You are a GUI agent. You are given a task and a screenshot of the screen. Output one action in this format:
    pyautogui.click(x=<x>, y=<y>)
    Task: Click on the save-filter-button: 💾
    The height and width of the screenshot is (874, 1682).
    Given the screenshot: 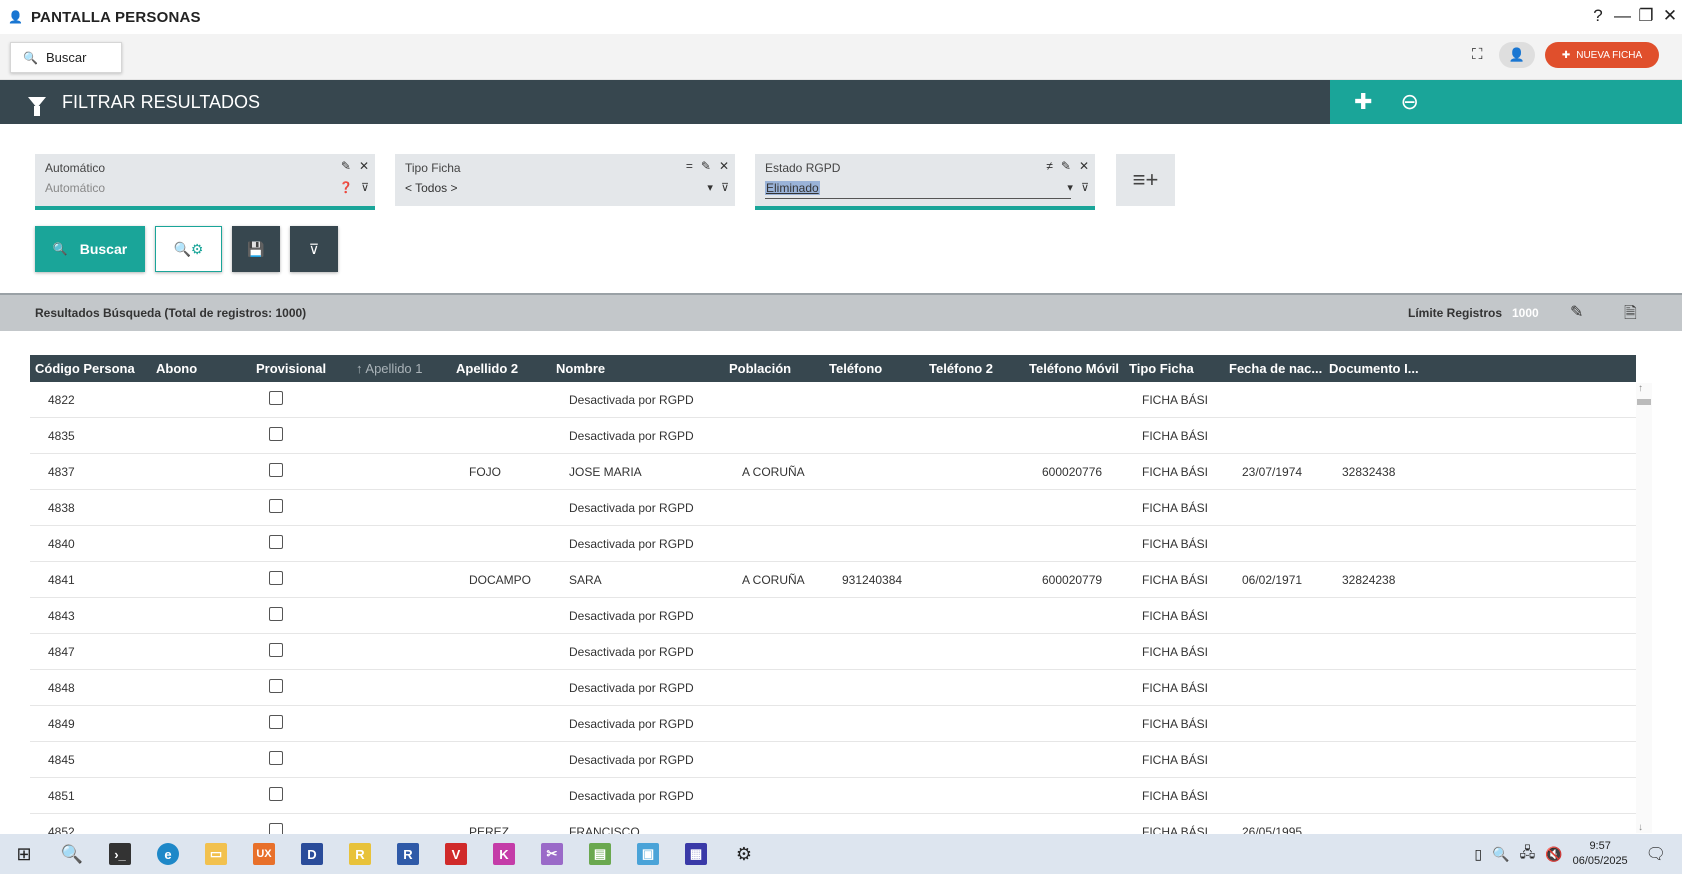 What is the action you would take?
    pyautogui.click(x=256, y=249)
    